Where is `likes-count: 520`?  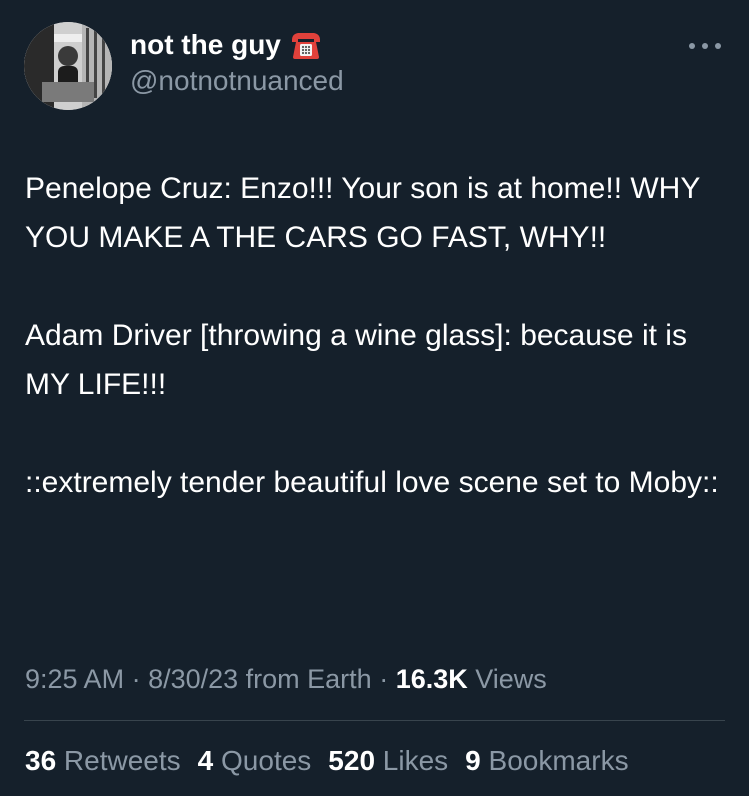
likes-count: 520 is located at coordinates (352, 760).